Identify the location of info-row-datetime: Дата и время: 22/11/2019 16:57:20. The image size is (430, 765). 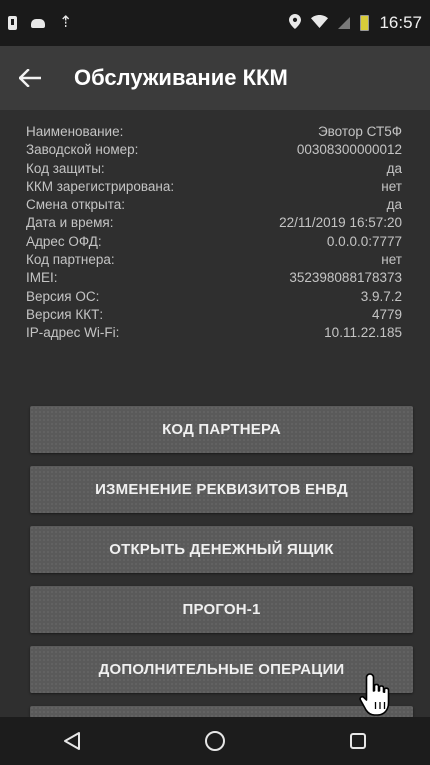
(214, 223).